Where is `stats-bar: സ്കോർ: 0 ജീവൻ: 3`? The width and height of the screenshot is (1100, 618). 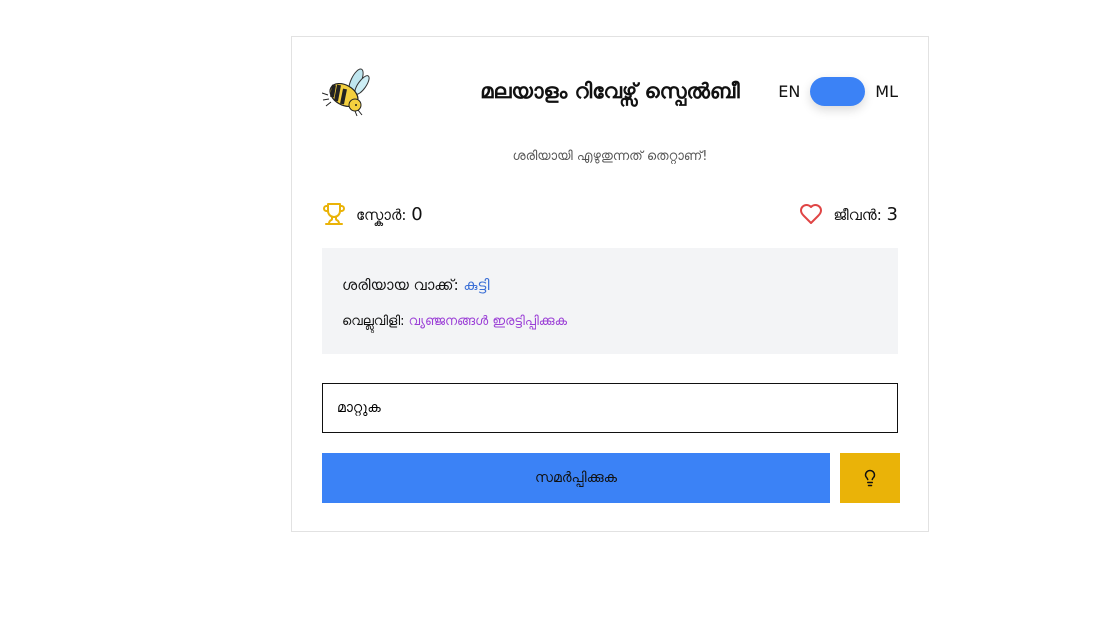 stats-bar: സ്കോർ: 0 ജീവൻ: 3 is located at coordinates (610, 214).